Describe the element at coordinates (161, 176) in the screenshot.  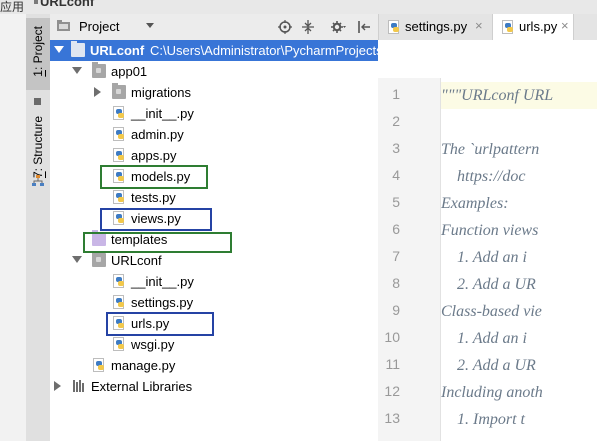
I see `tree-item-label: models.py` at that location.